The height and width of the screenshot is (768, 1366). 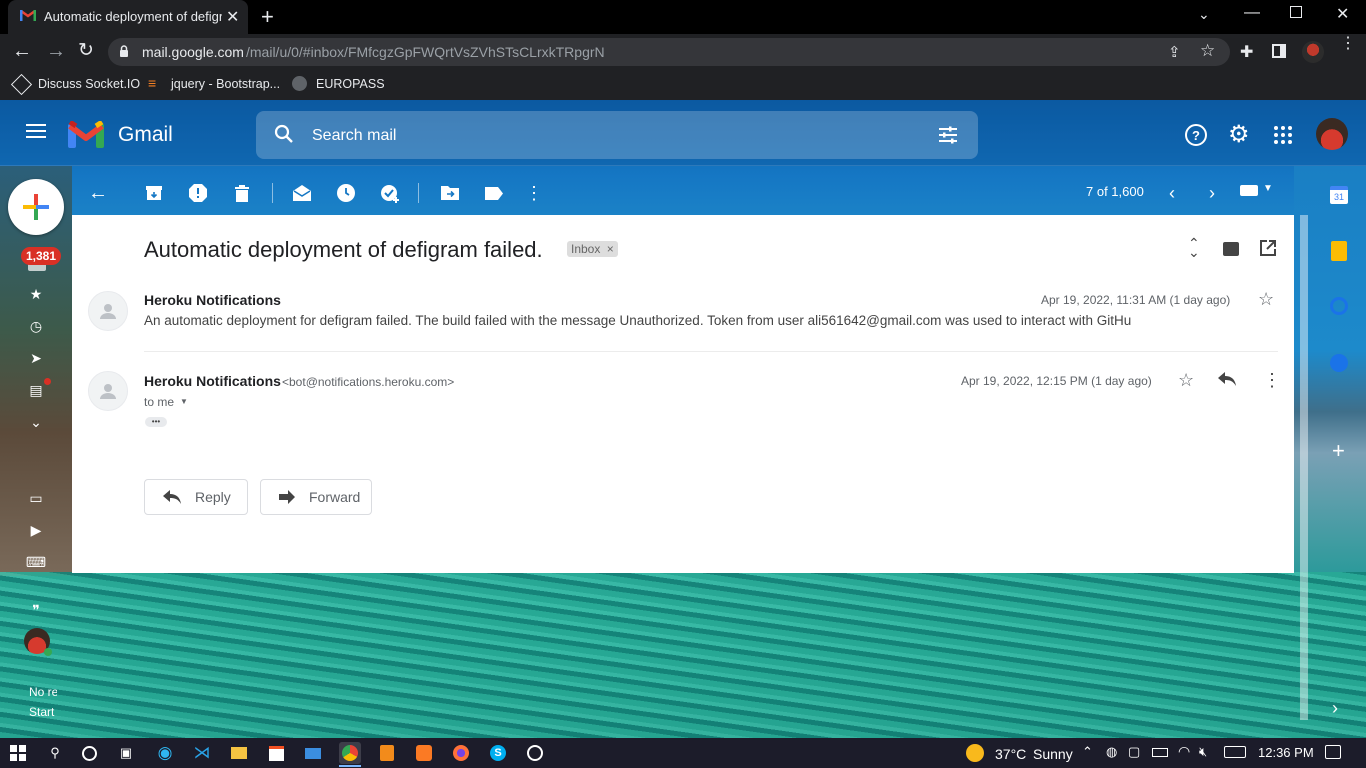 I want to click on task-view-icon: ▣, so click(x=126, y=753).